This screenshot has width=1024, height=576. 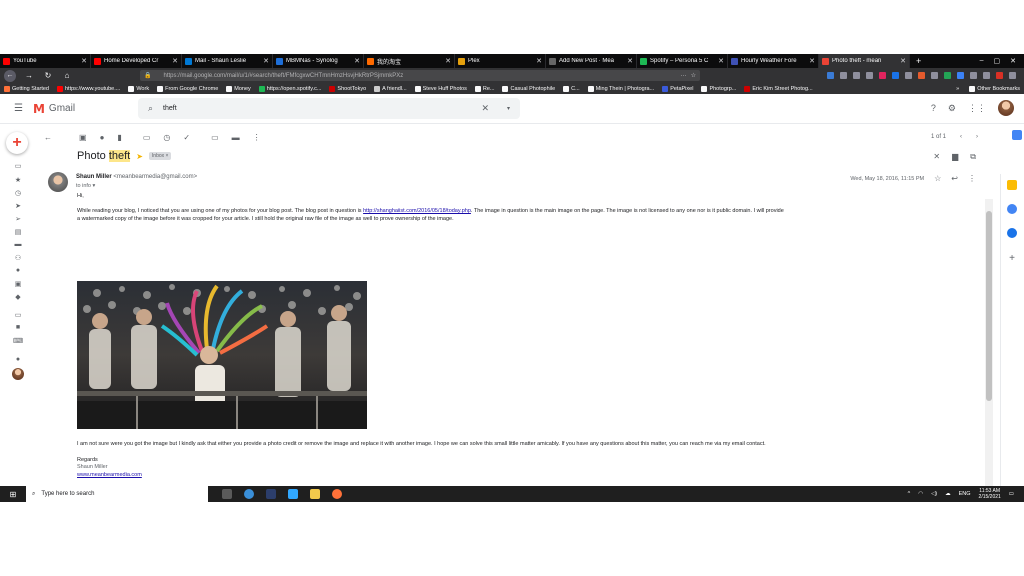 I want to click on mark-unread-icon: ▭, so click(x=147, y=137).